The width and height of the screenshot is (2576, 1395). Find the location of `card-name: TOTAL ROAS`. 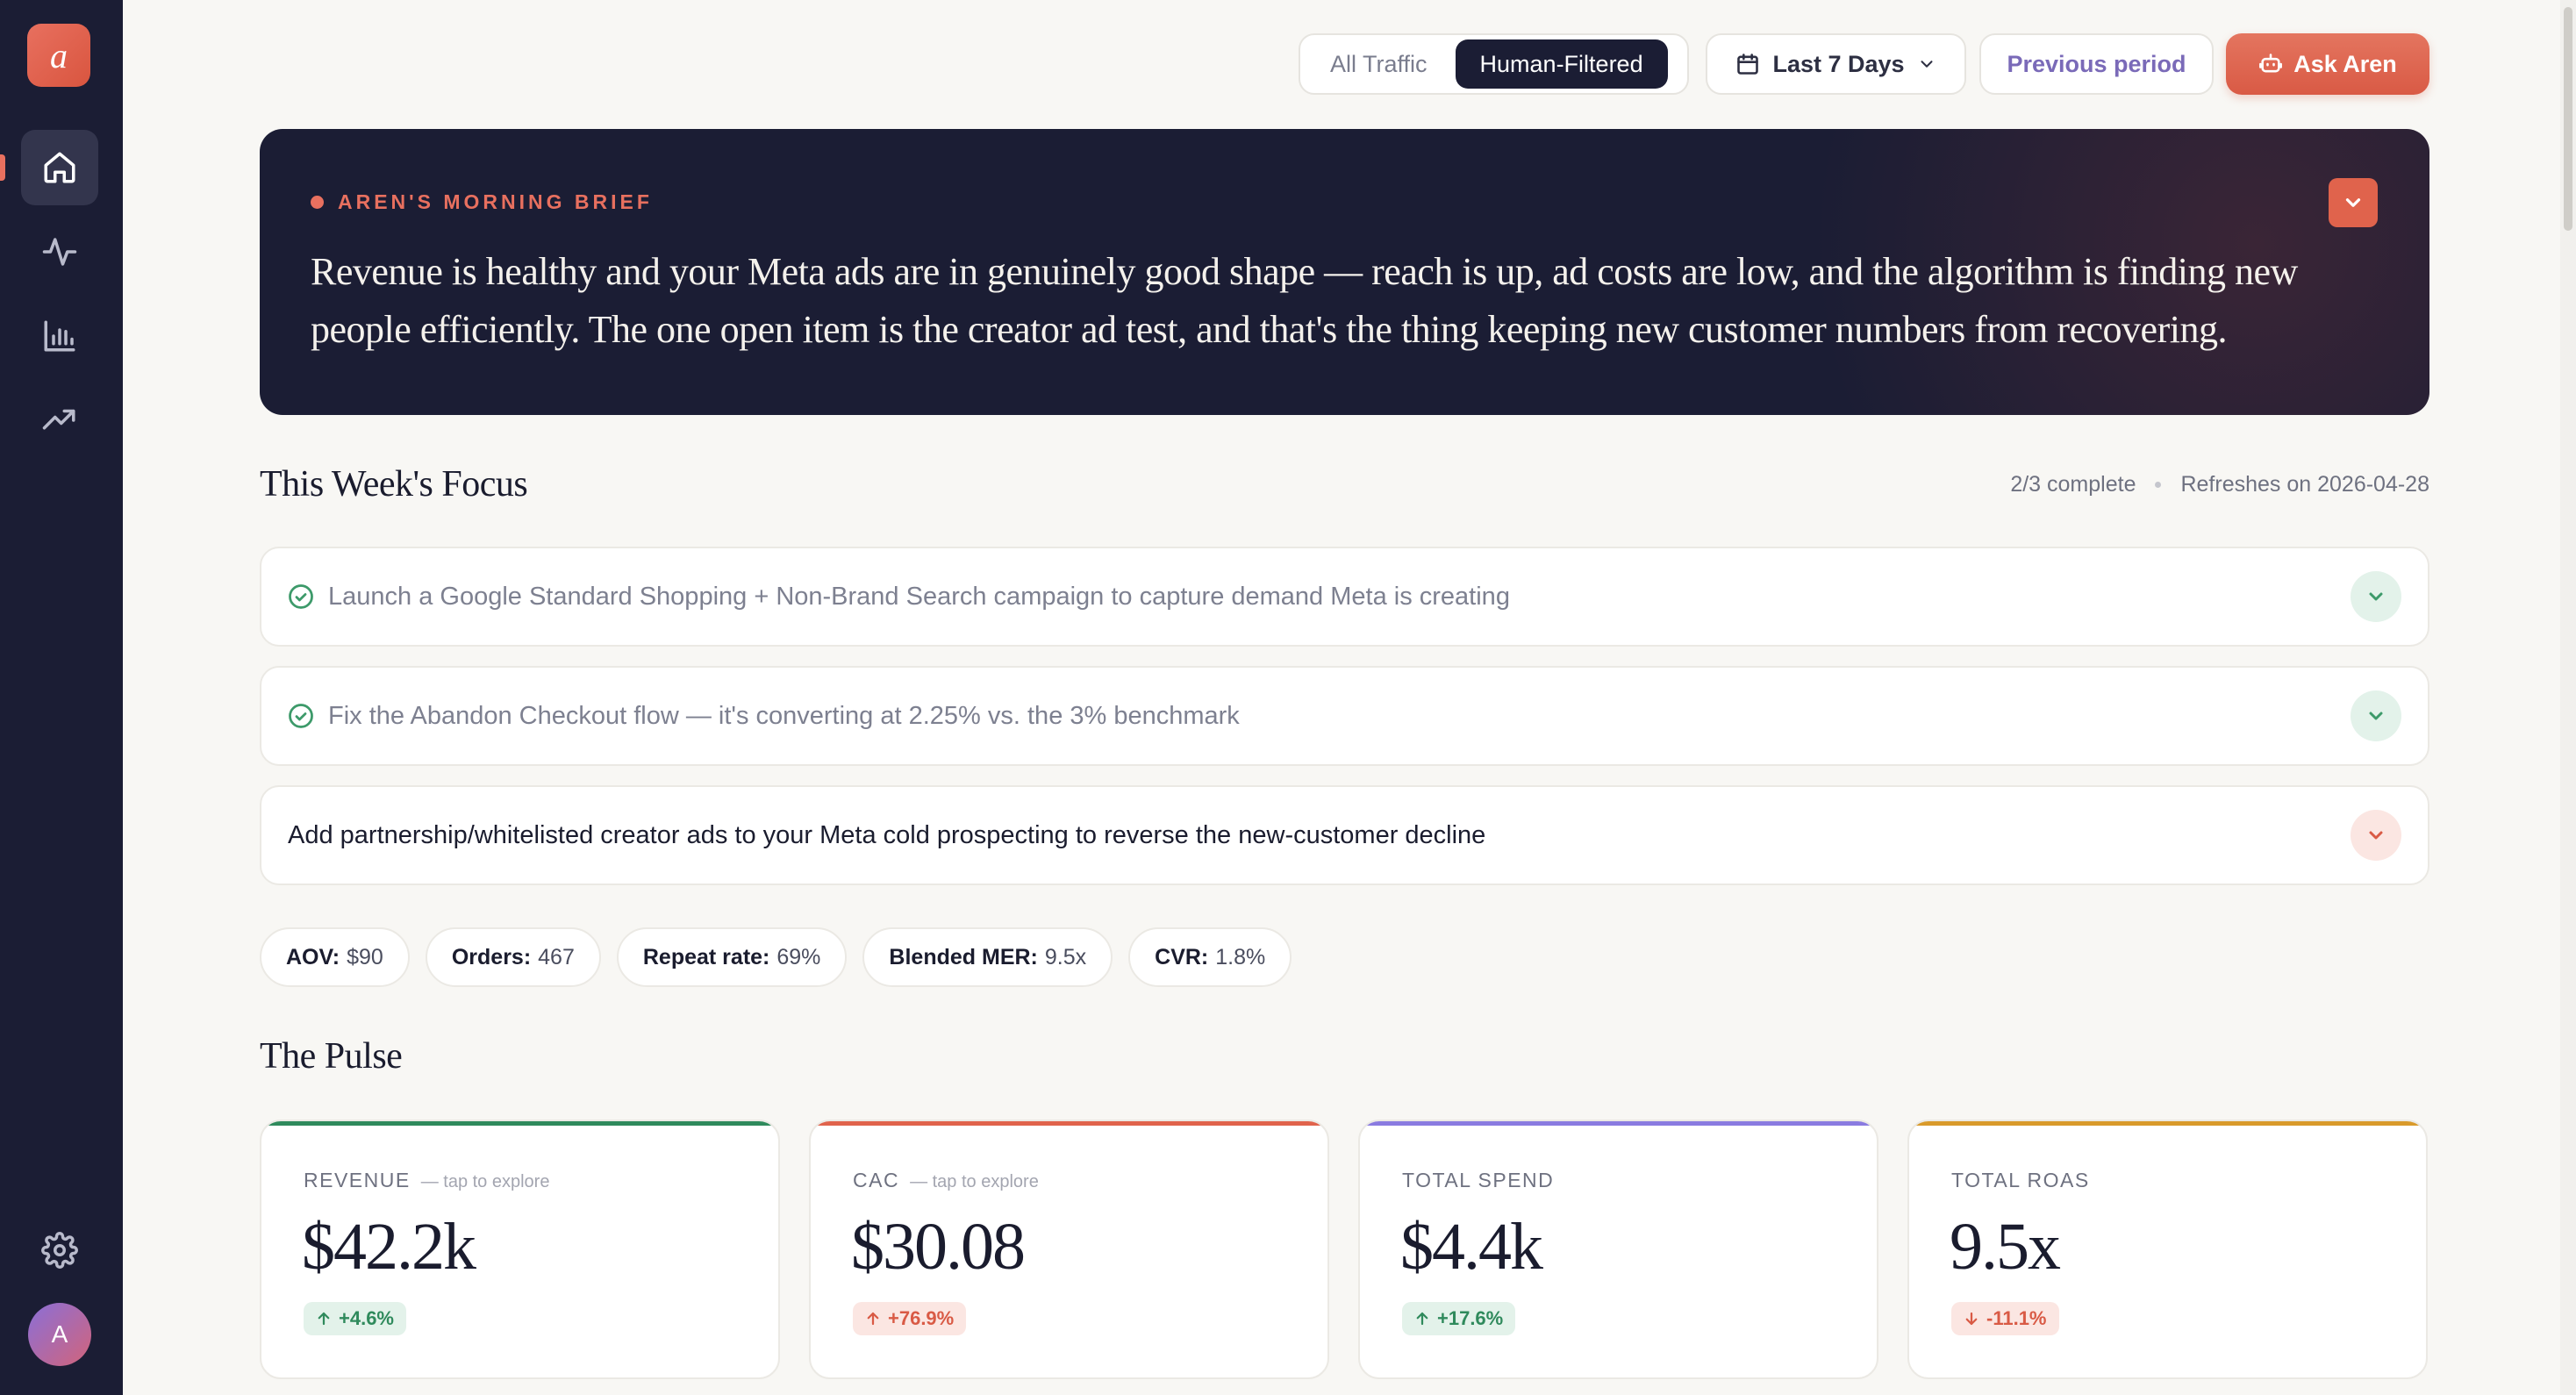

card-name: TOTAL ROAS is located at coordinates (2020, 1180).